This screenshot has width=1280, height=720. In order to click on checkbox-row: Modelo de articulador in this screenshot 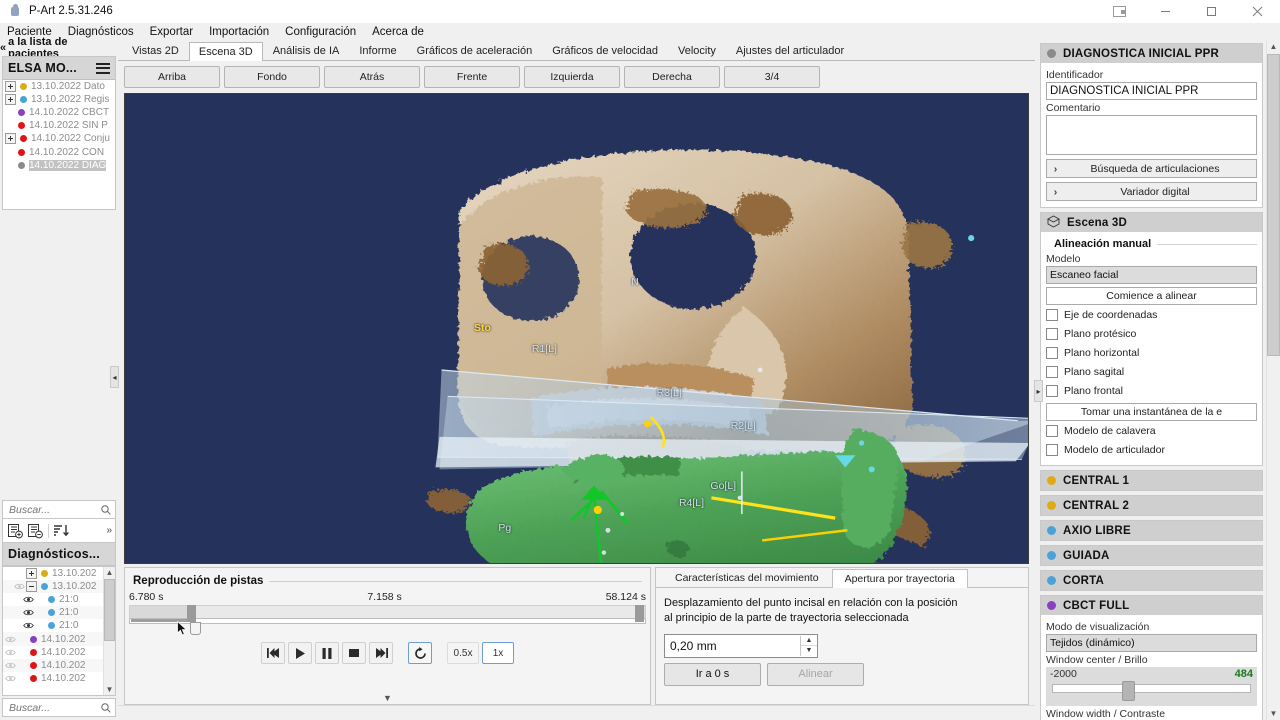, I will do `click(1151, 449)`.